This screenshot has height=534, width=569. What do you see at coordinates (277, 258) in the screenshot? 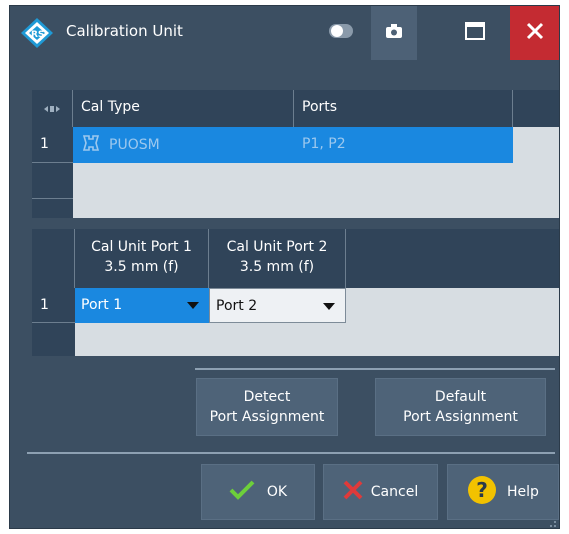
I see `column-header-cal-unit-port-2: Cal Unit Port 2 3.5 mm (f)` at bounding box center [277, 258].